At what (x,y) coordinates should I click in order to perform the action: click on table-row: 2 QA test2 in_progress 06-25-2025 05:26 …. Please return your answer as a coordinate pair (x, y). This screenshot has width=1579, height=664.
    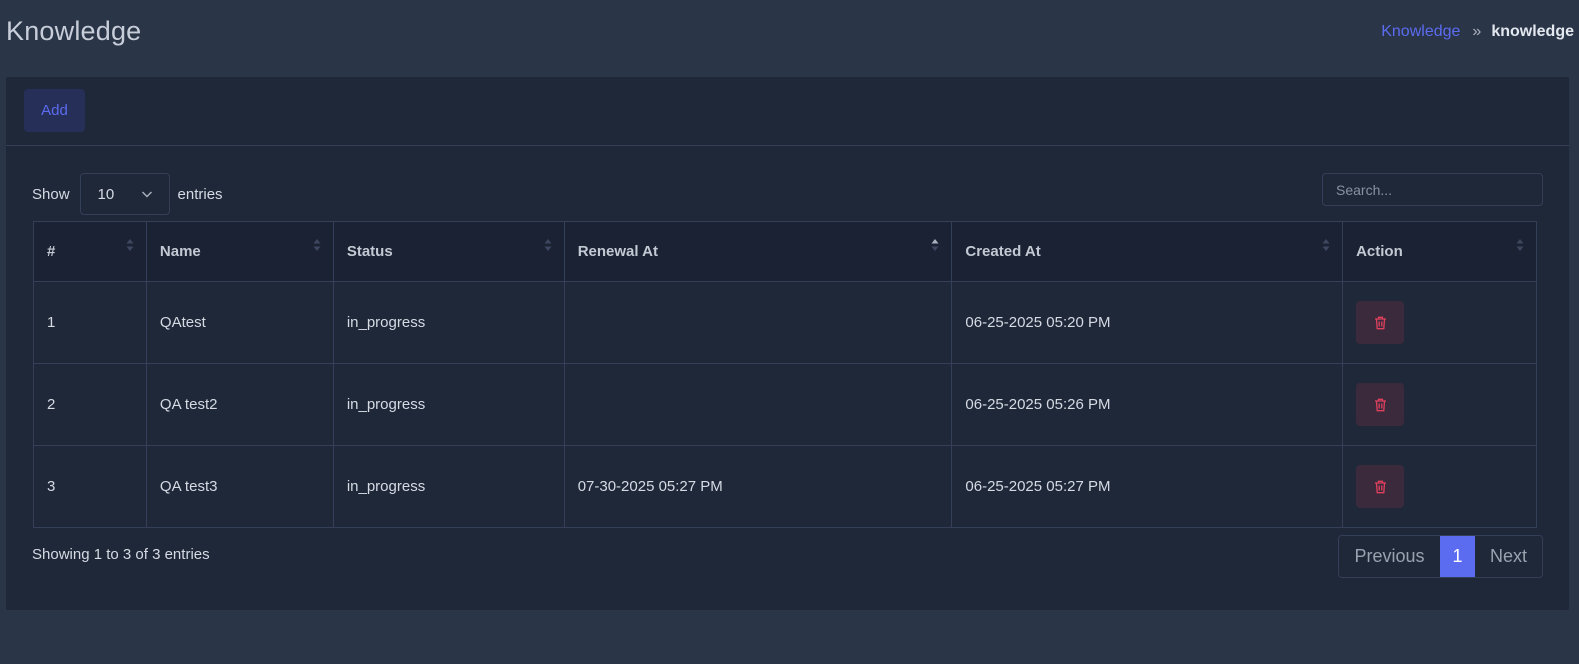
    Looking at the image, I should click on (785, 404).